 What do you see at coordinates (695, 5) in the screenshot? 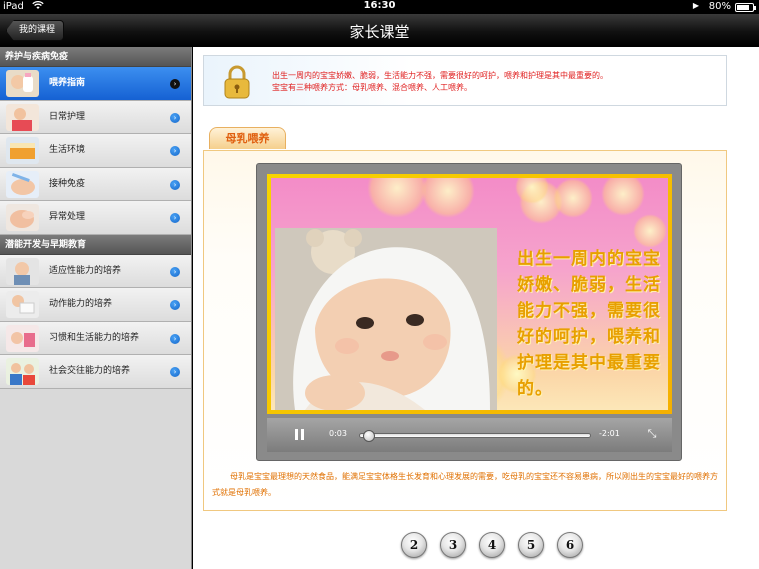
I see `play-icon: ▶` at bounding box center [695, 5].